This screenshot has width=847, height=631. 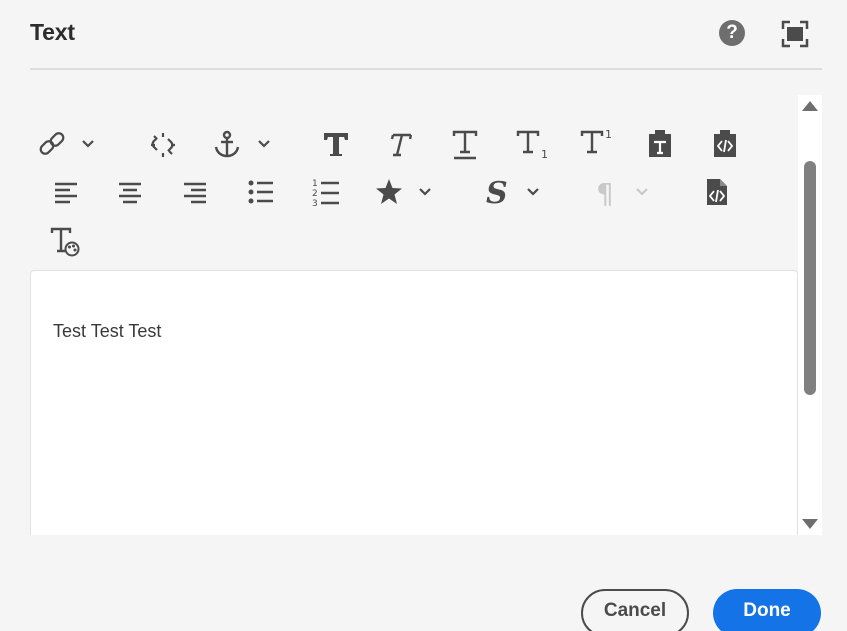 I want to click on svg-text: 3, so click(x=315, y=203).